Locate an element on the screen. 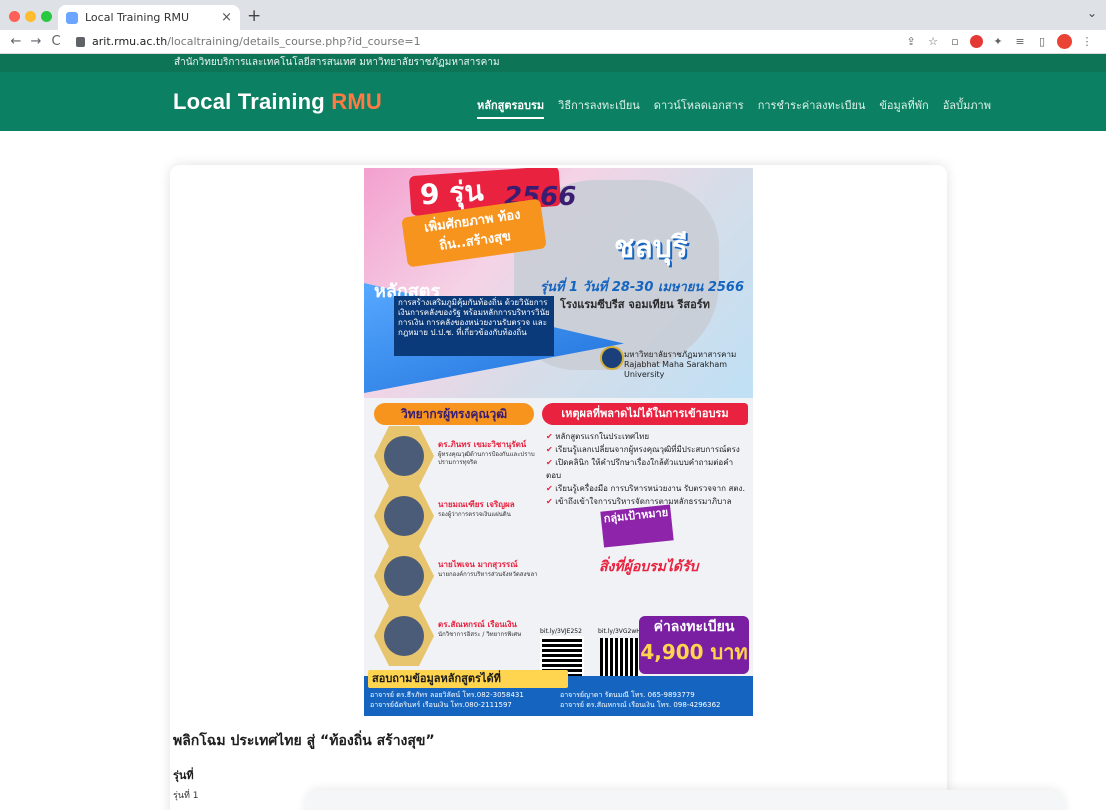  new-tab-button: + is located at coordinates (254, 16).